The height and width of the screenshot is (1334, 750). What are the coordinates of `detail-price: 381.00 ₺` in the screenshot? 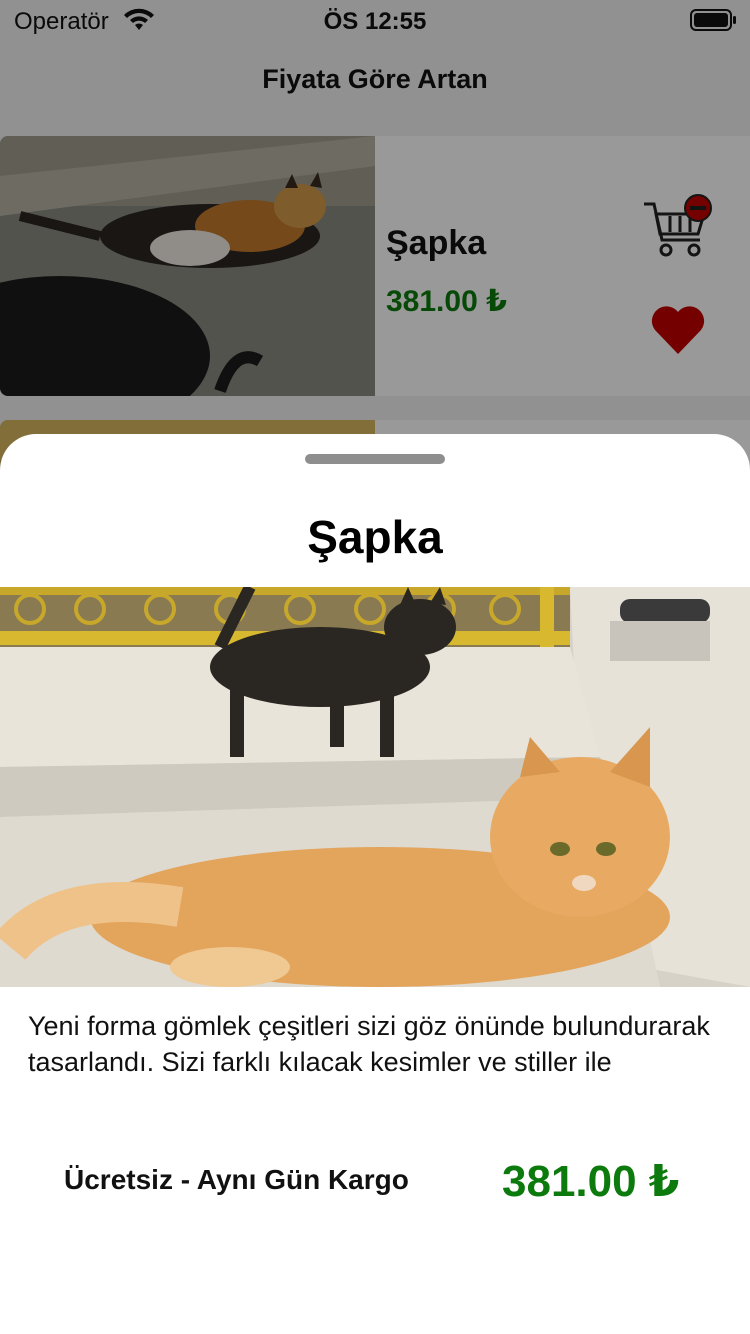 It's located at (591, 1181).